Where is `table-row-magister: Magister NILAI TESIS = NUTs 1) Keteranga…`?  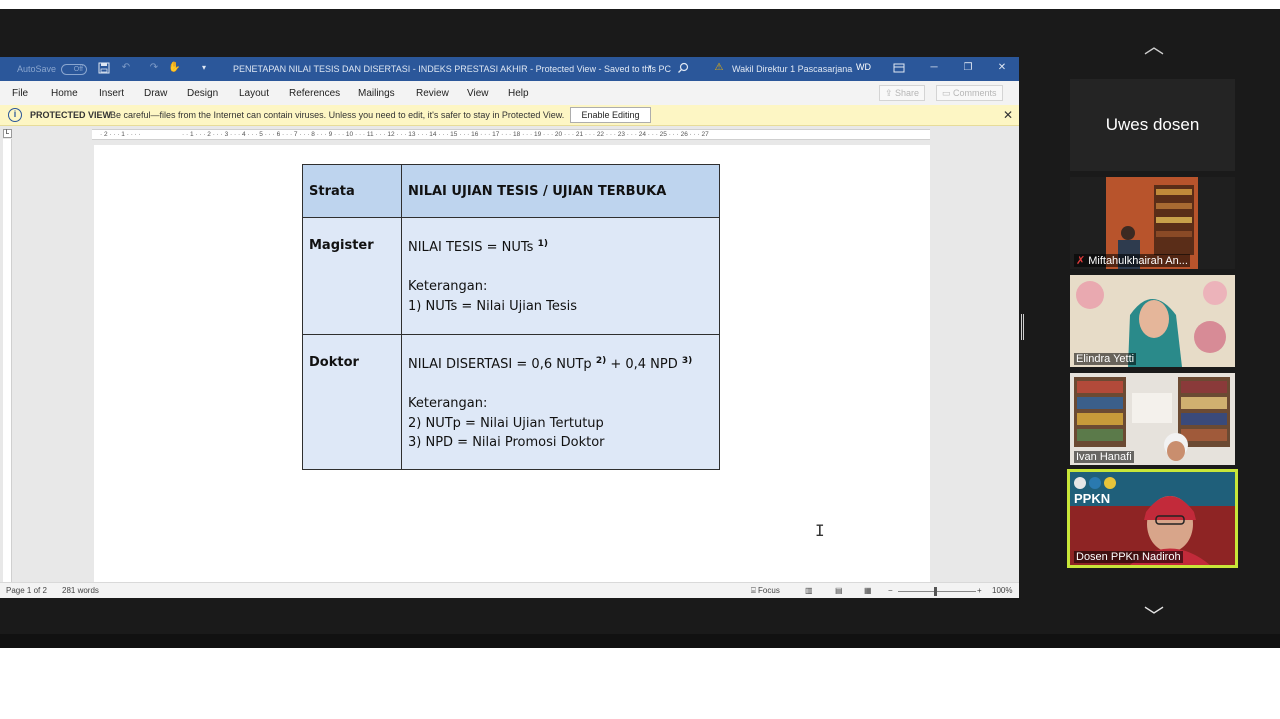 table-row-magister: Magister NILAI TESIS = NUTs 1) Keteranga… is located at coordinates (511, 276).